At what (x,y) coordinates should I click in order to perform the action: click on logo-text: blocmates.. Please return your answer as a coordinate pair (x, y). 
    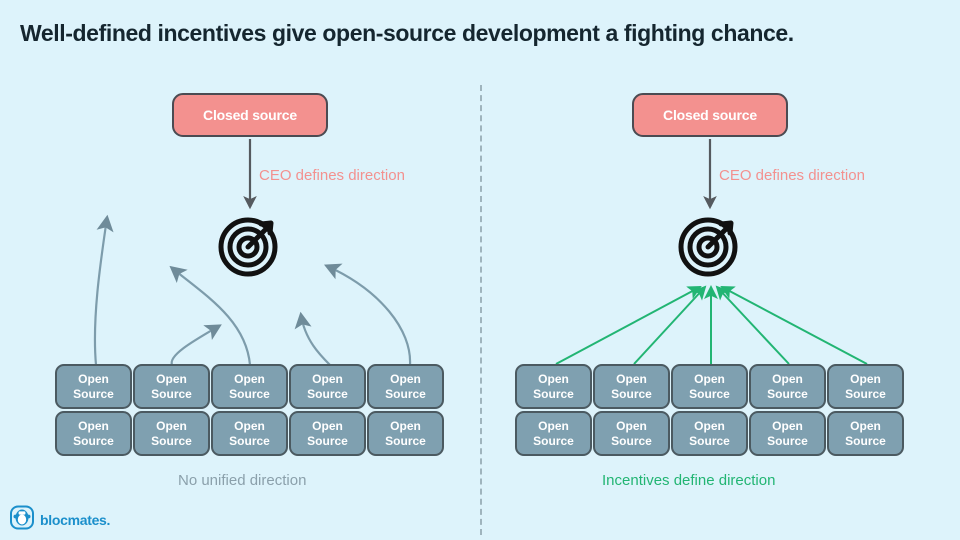
    Looking at the image, I should click on (75, 520).